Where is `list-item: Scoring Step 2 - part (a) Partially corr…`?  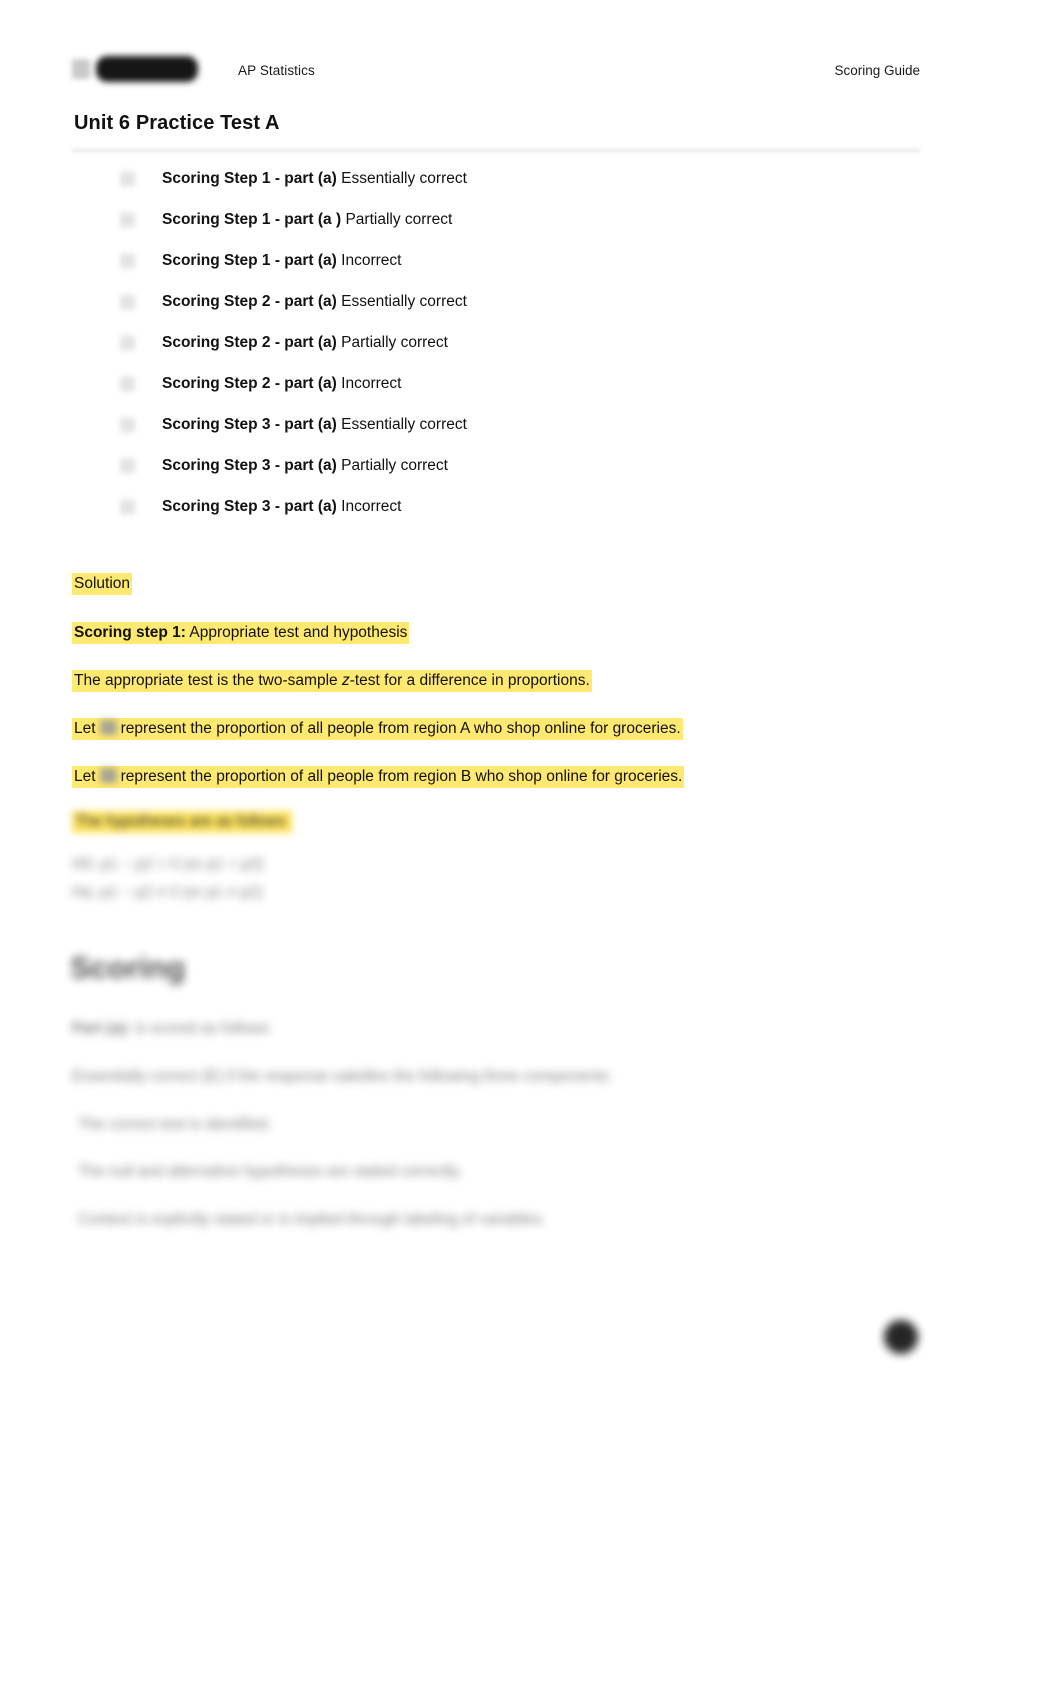 list-item: Scoring Step 2 - part (a) Partially corr… is located at coordinates (531, 342).